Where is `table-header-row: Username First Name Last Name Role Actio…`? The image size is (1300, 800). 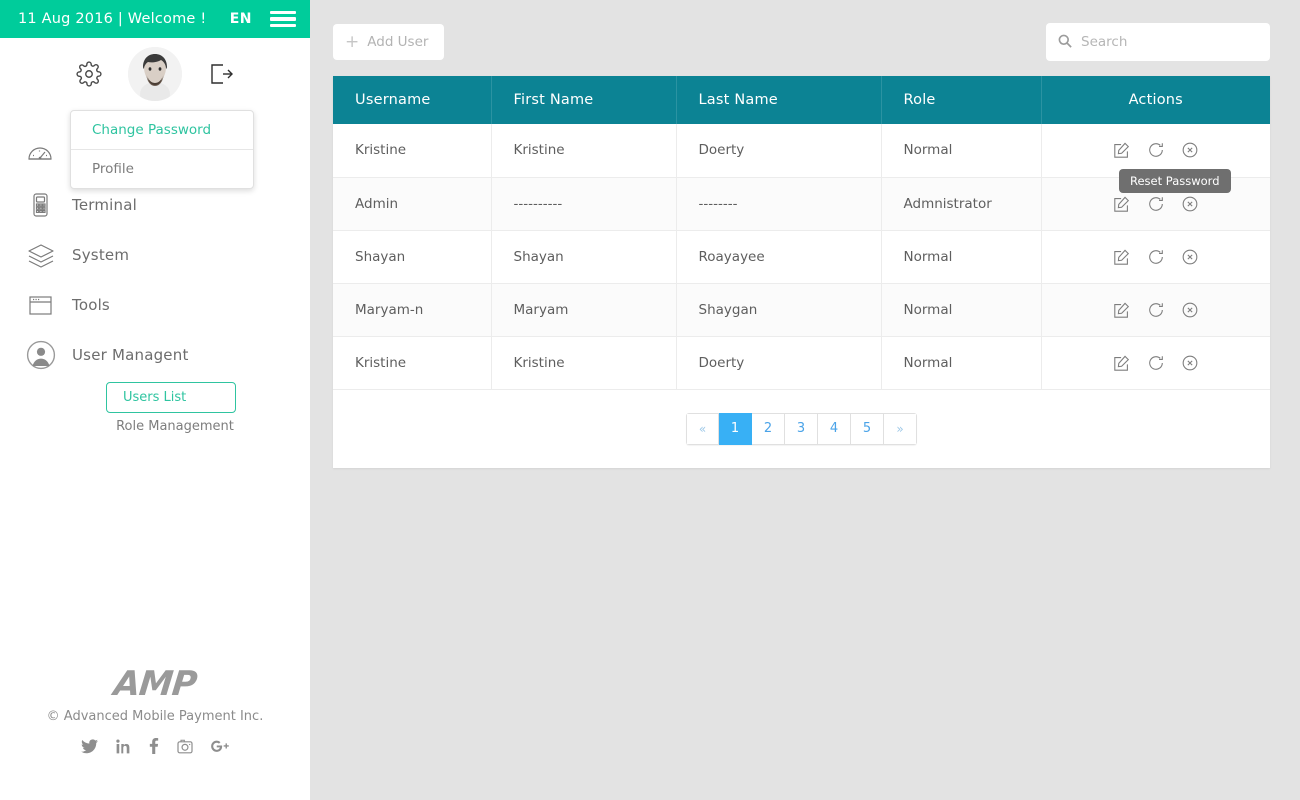 table-header-row: Username First Name Last Name Role Actio… is located at coordinates (801, 100).